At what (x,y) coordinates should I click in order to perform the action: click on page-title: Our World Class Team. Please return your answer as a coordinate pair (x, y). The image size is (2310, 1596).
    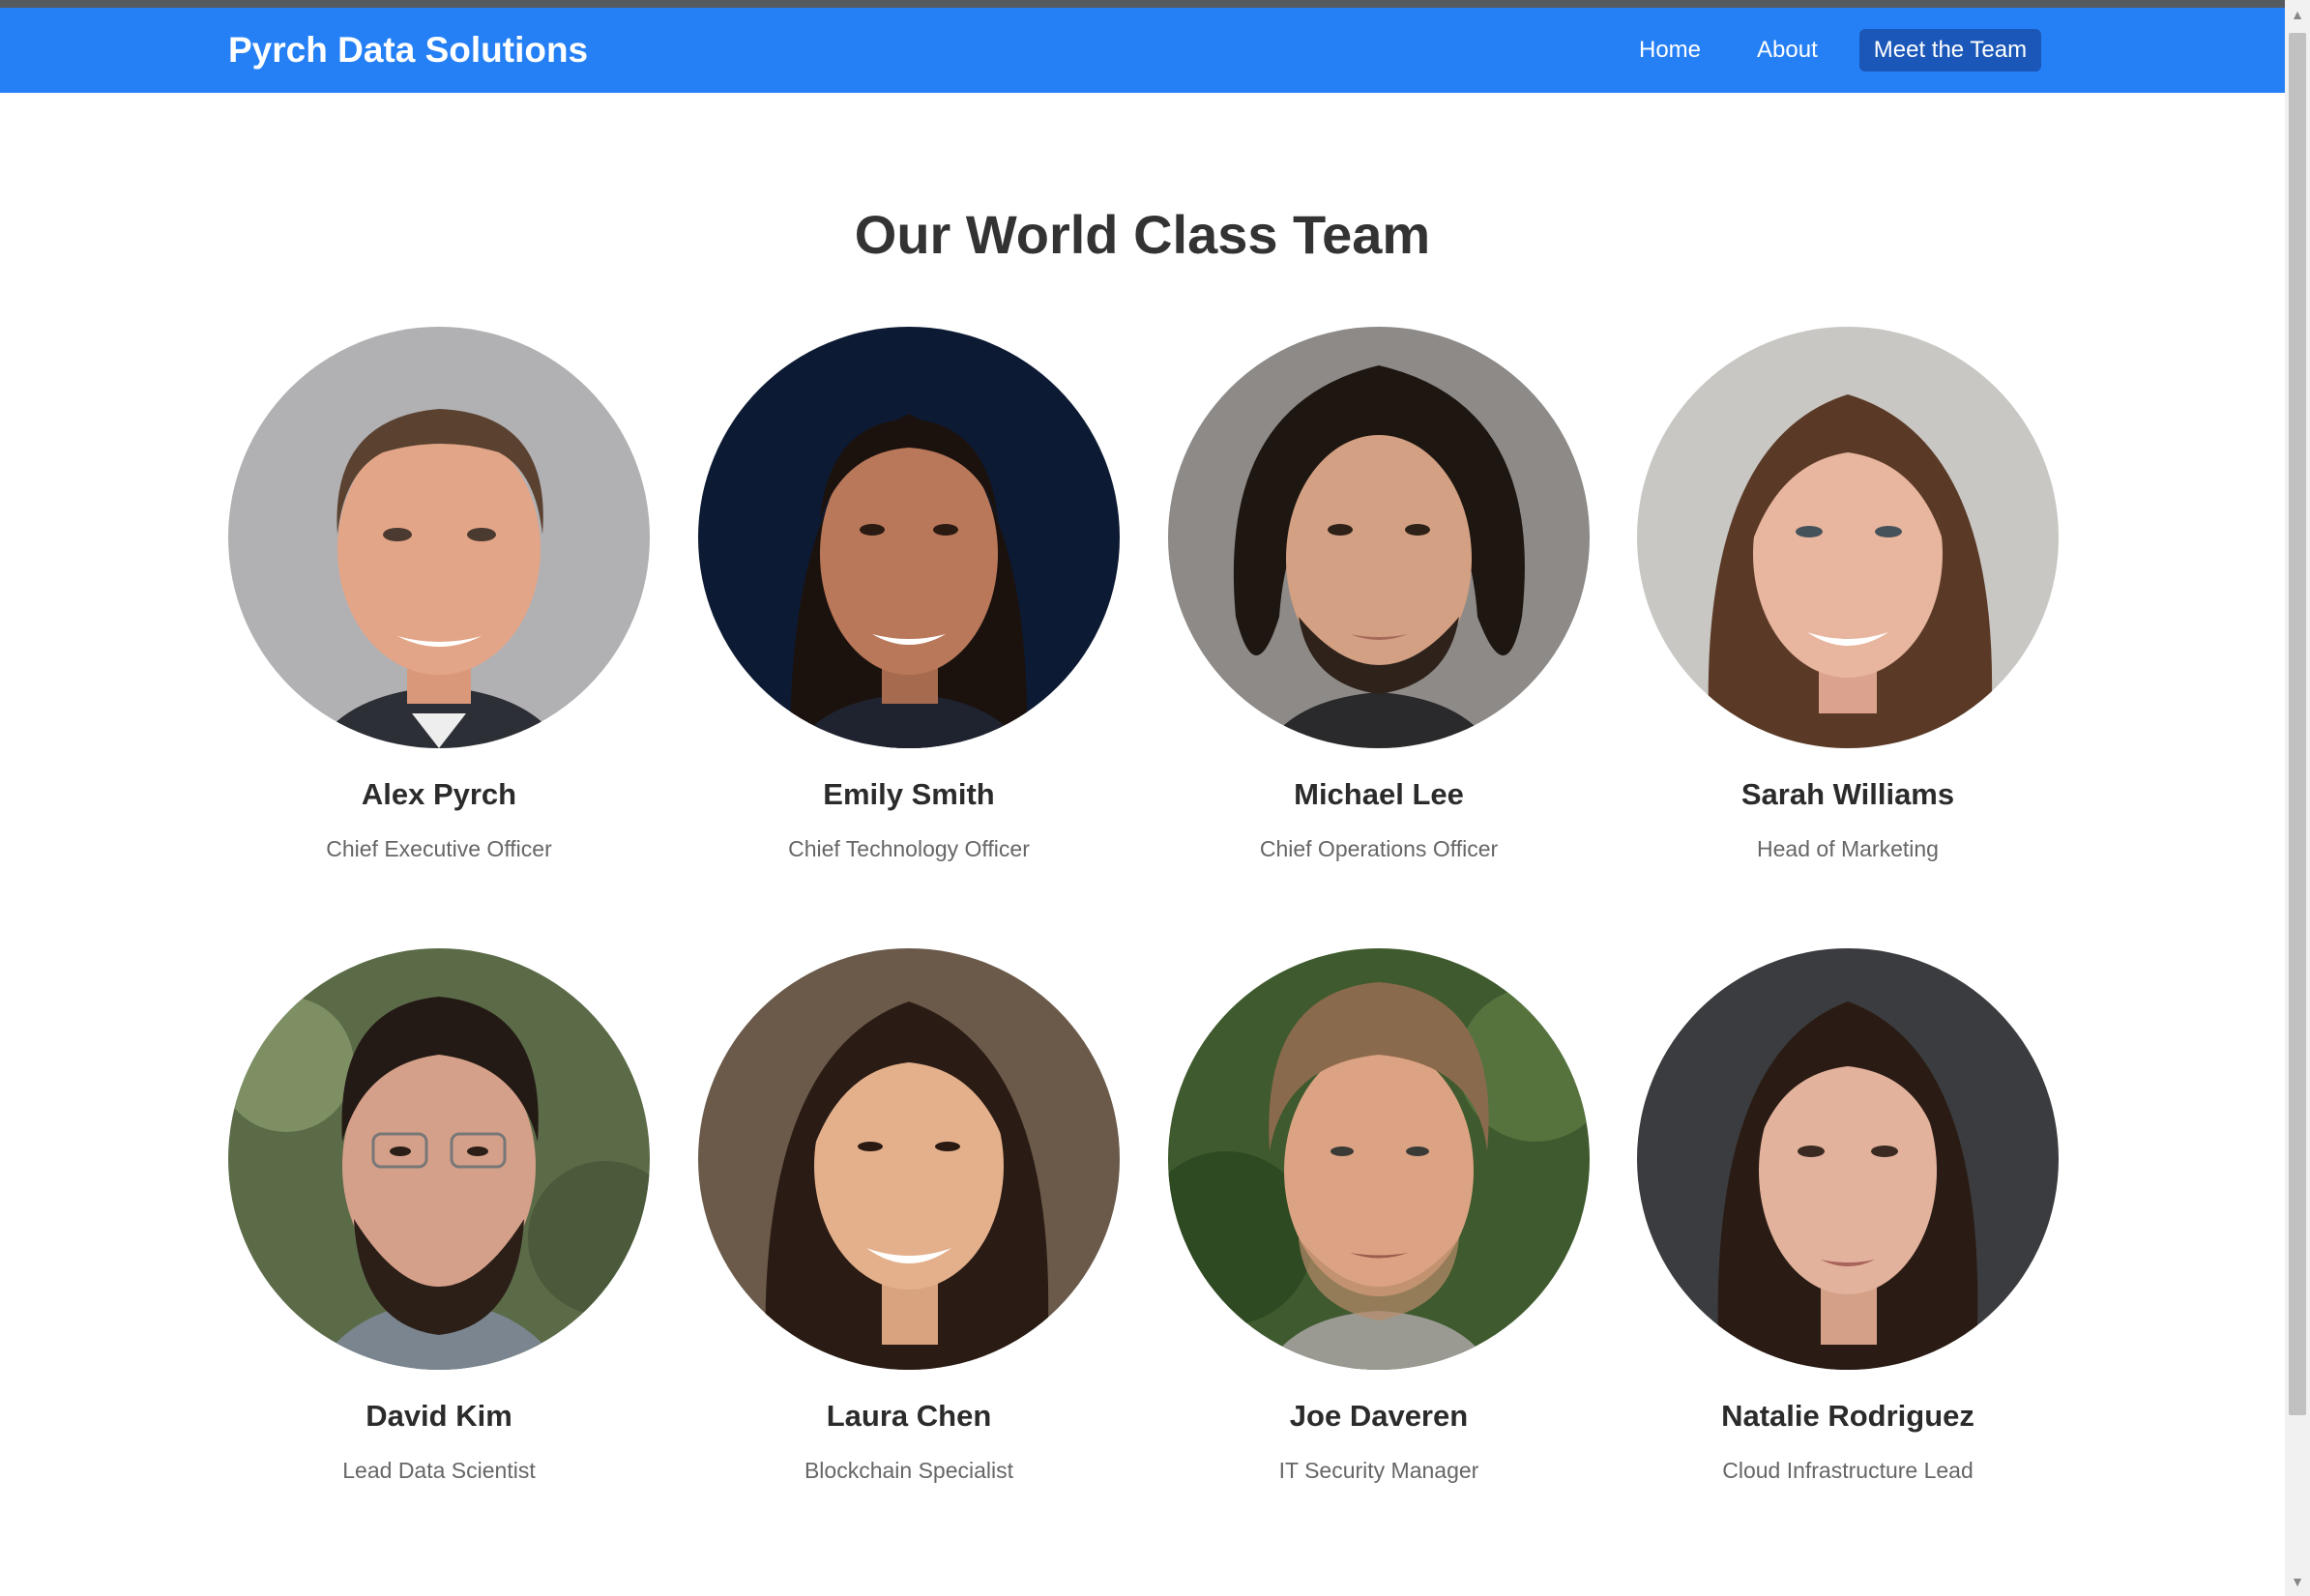
    Looking at the image, I should click on (1142, 234).